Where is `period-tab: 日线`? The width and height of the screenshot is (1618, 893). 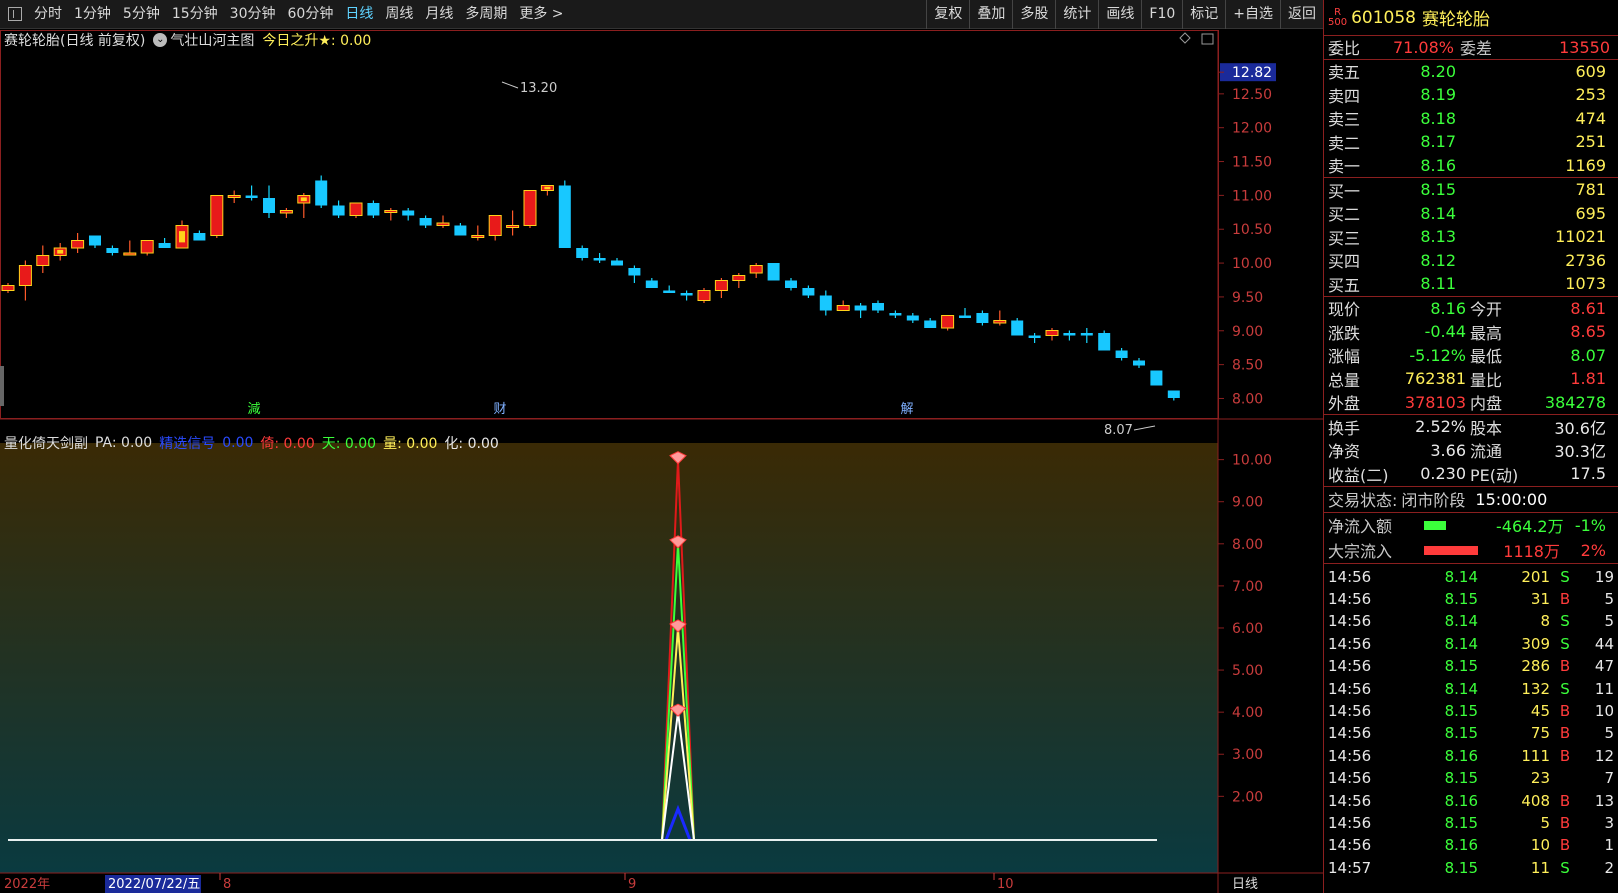 period-tab: 日线 is located at coordinates (359, 14).